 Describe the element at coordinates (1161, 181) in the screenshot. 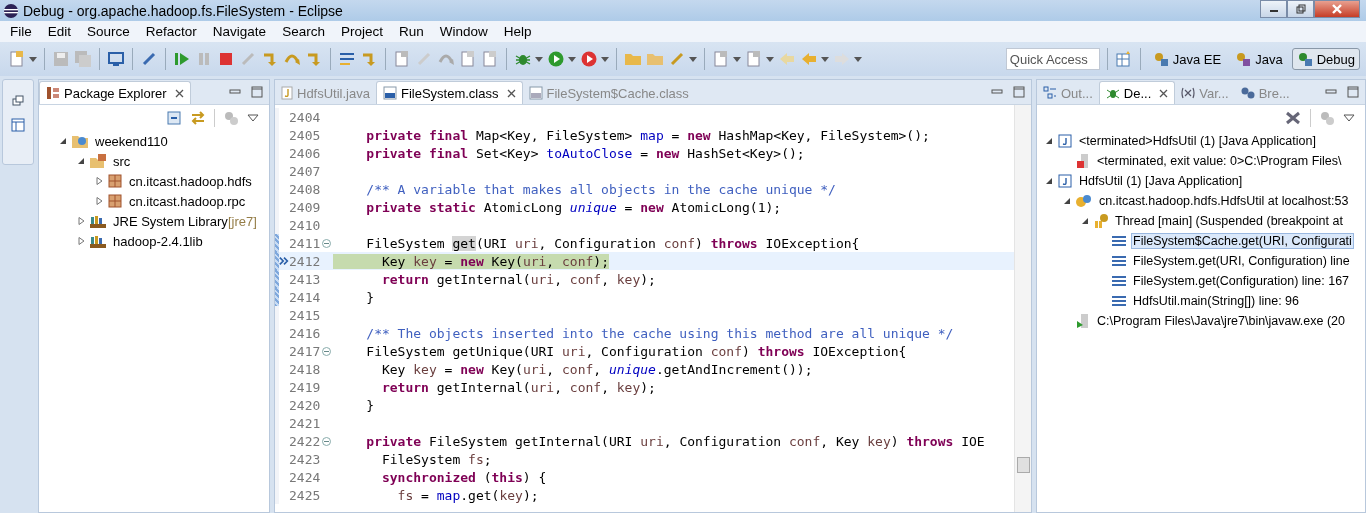

I see `tree-item: HdfsUtil (1) [Java Application]` at that location.